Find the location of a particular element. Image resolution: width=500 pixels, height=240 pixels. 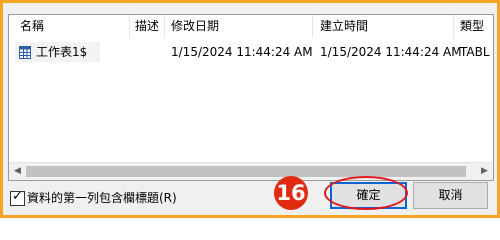

column-header-type: 類型 is located at coordinates (472, 26).